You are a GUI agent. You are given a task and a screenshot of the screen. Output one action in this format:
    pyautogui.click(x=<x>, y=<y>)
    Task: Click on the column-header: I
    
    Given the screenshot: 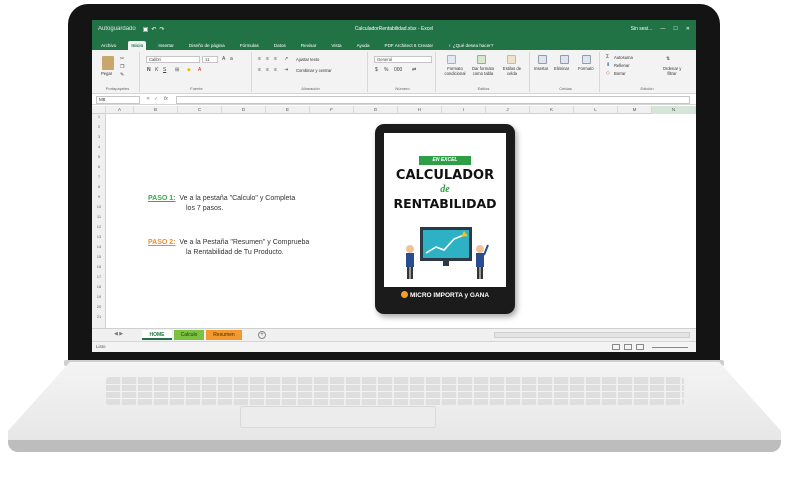 What is the action you would take?
    pyautogui.click(x=464, y=110)
    